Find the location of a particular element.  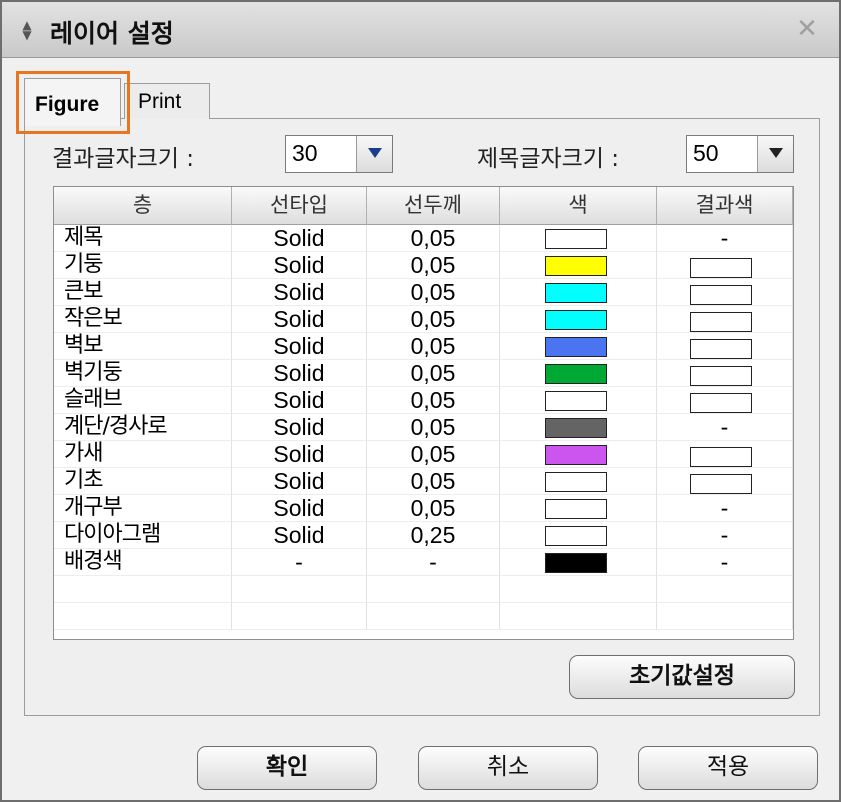

ok-button: 확인 is located at coordinates (287, 768).